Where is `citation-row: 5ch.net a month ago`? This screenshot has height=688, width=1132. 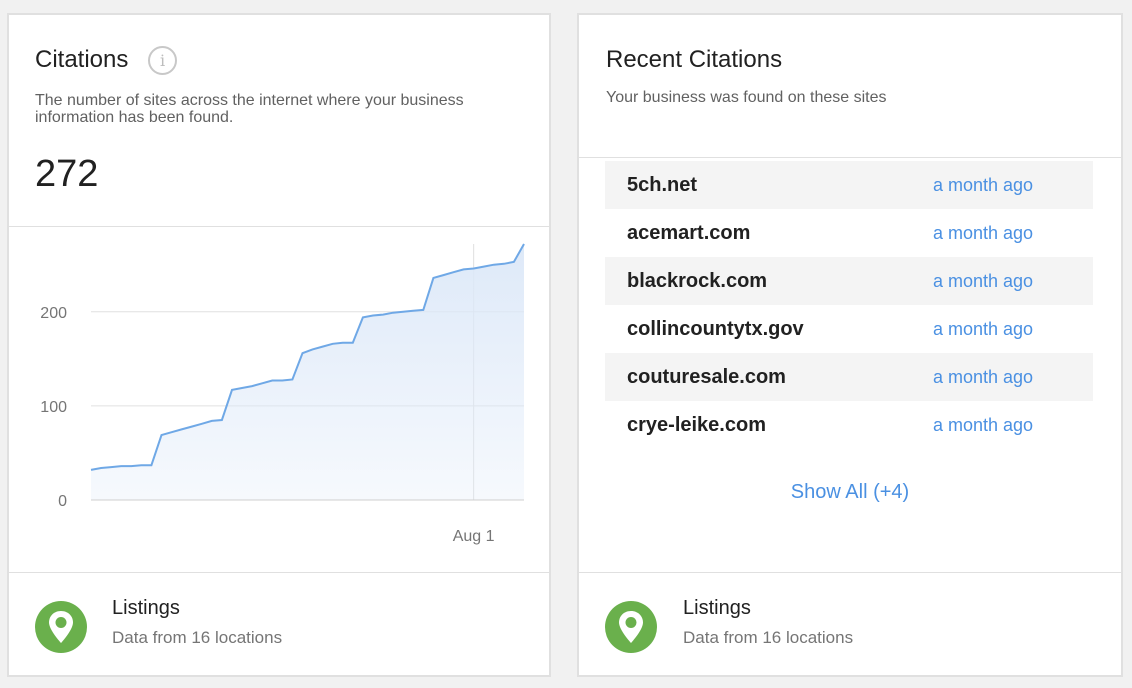 citation-row: 5ch.net a month ago is located at coordinates (849, 185).